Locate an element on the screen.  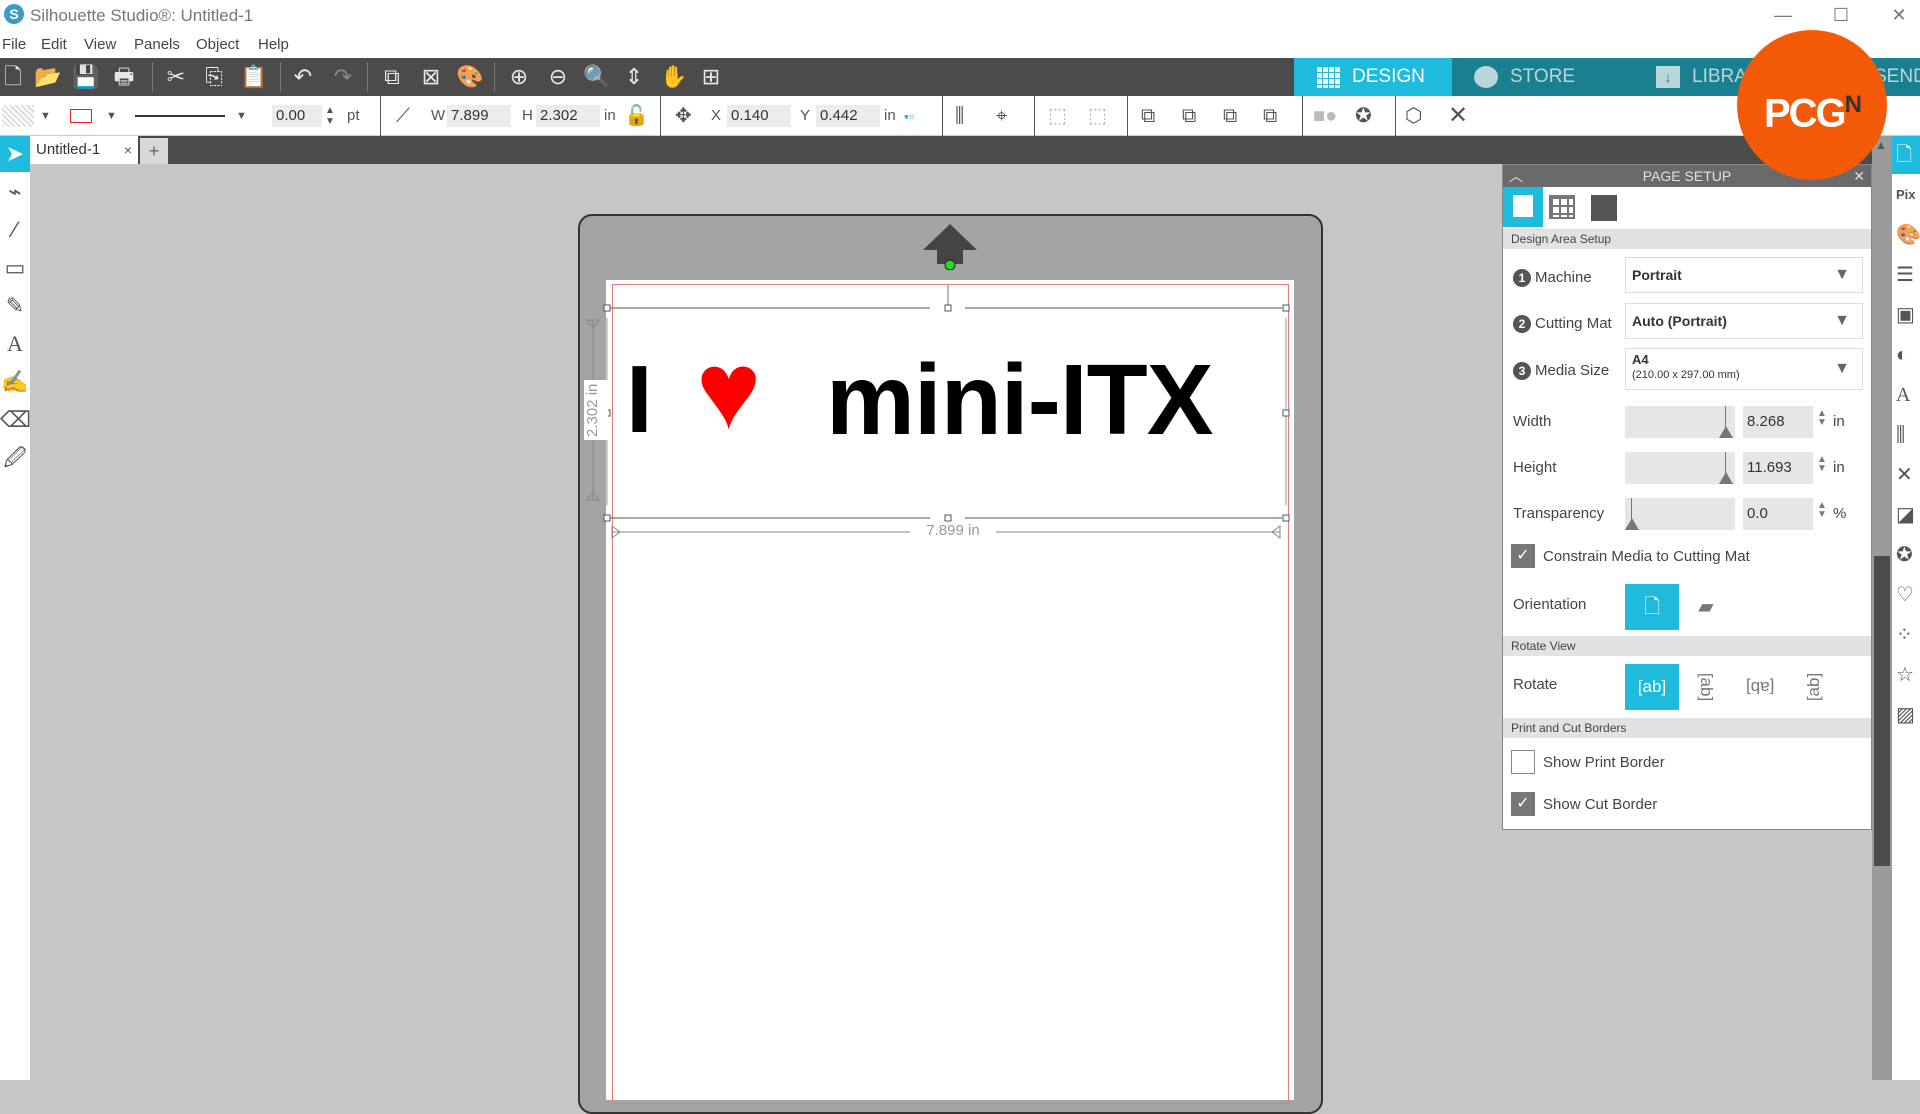
sketch-fill-icon: ▨ is located at coordinates (1906, 715).